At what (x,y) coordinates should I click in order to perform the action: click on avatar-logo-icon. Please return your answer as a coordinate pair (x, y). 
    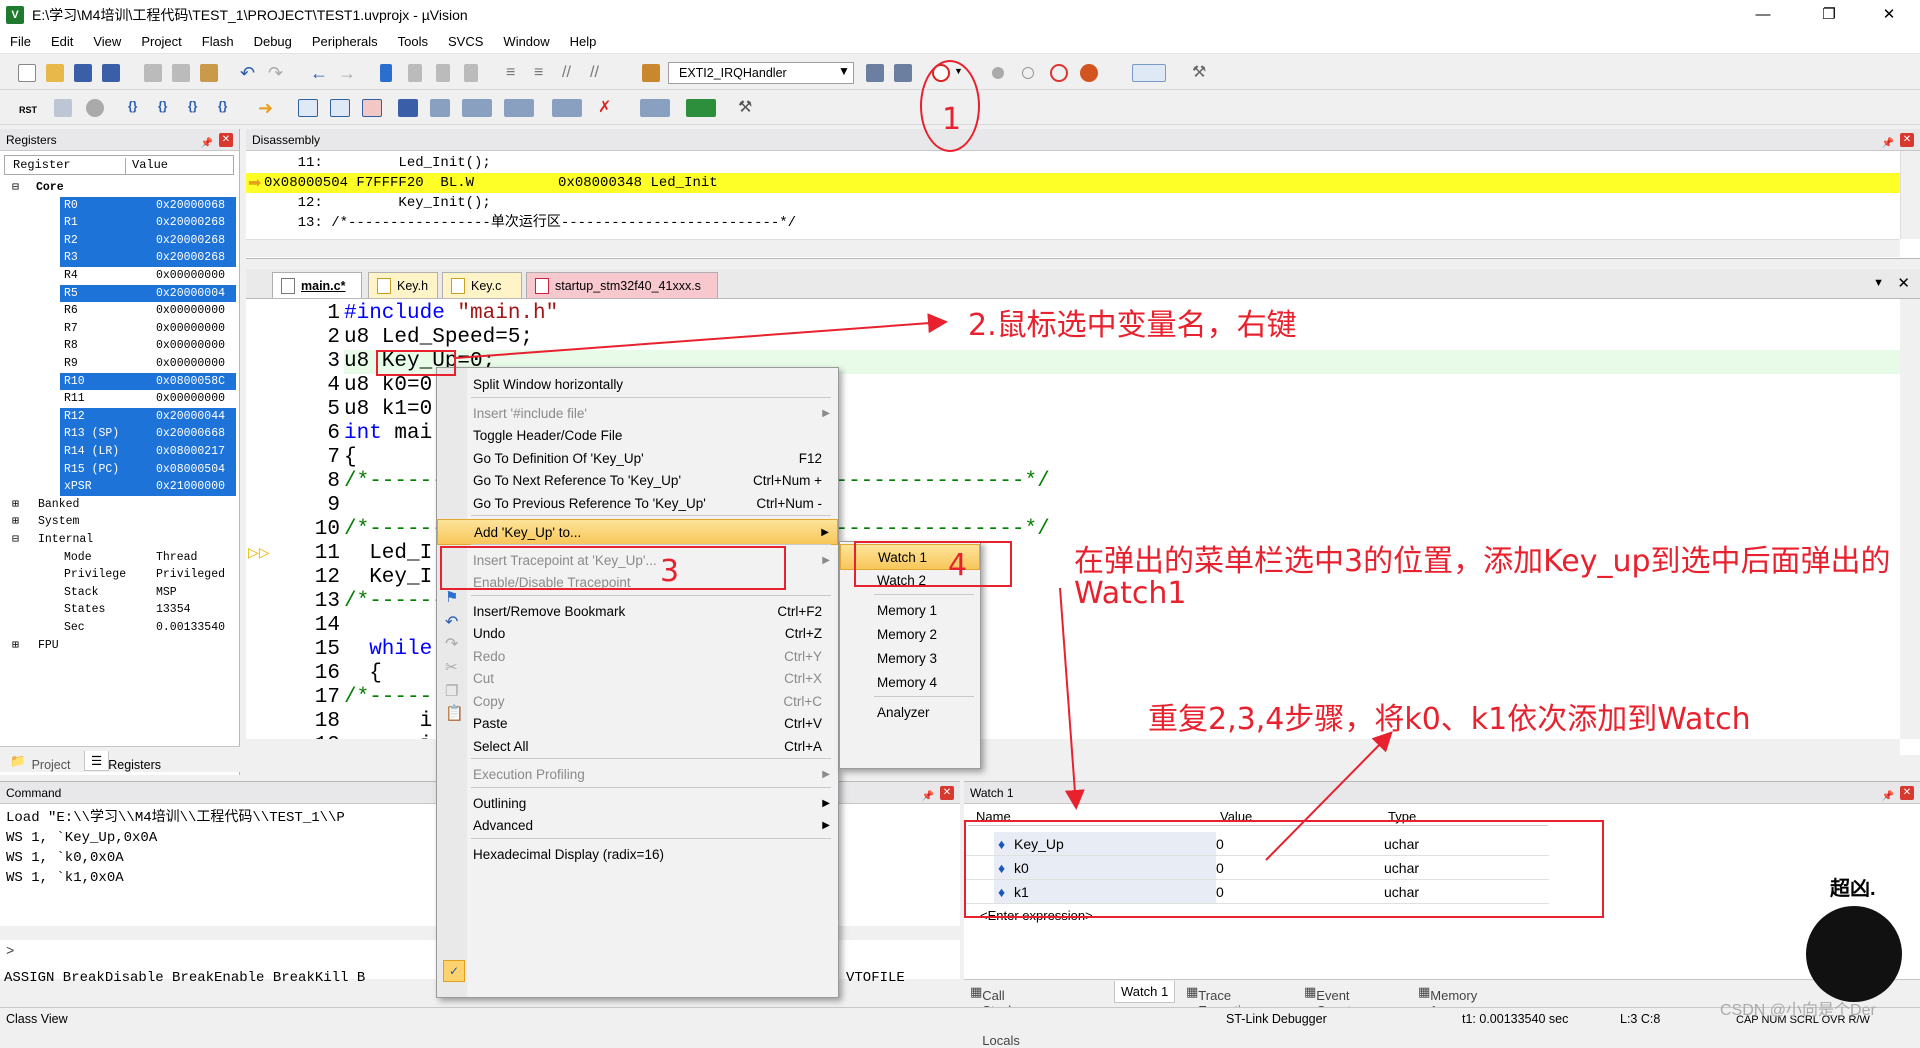
    Looking at the image, I should click on (1854, 954).